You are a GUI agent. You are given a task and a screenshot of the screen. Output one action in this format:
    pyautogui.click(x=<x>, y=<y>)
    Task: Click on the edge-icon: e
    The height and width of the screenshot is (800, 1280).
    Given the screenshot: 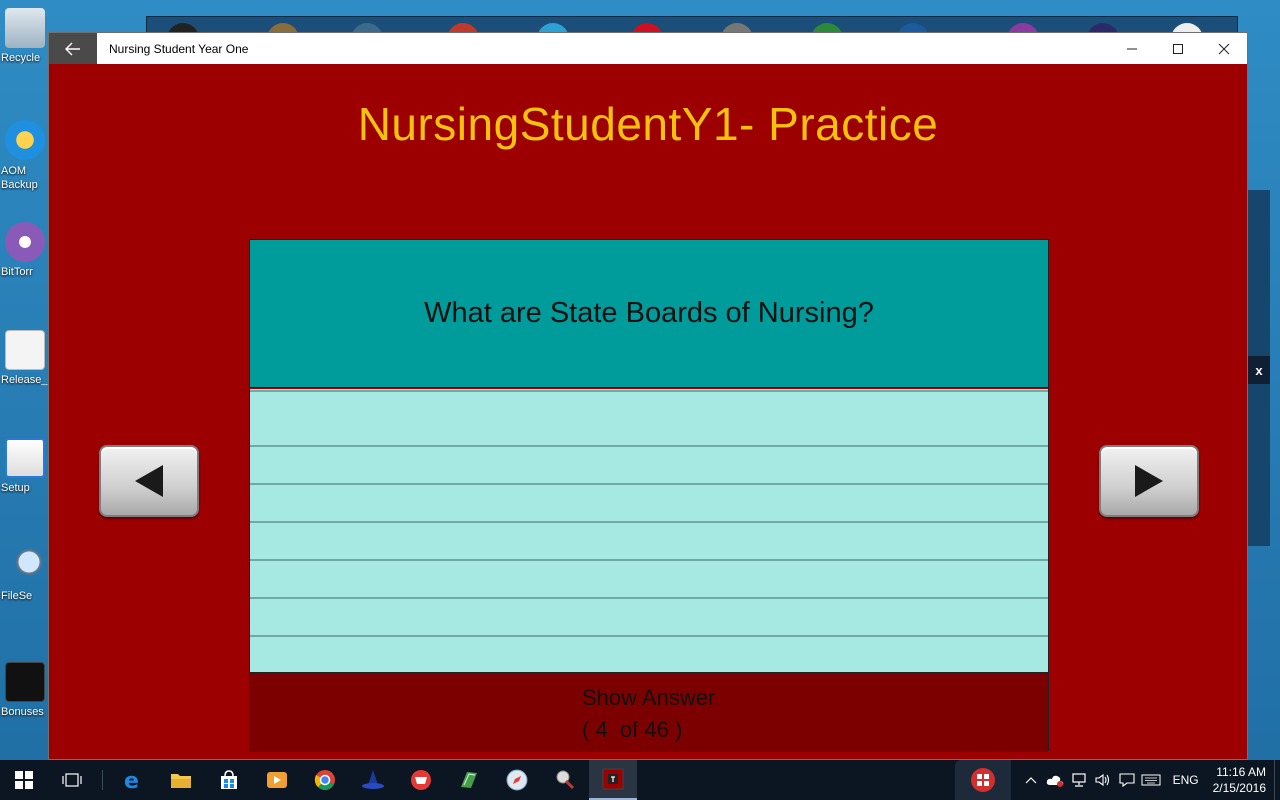 What is the action you would take?
    pyautogui.click(x=131, y=780)
    